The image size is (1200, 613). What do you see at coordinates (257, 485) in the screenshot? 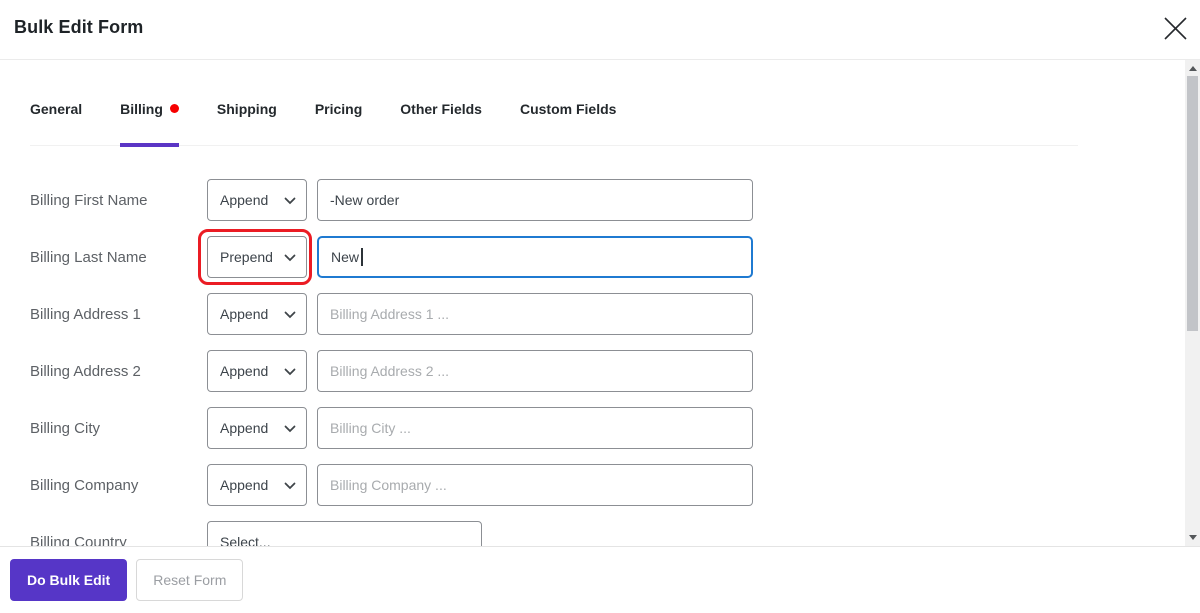
I see `mode-select-billing-company: Append` at bounding box center [257, 485].